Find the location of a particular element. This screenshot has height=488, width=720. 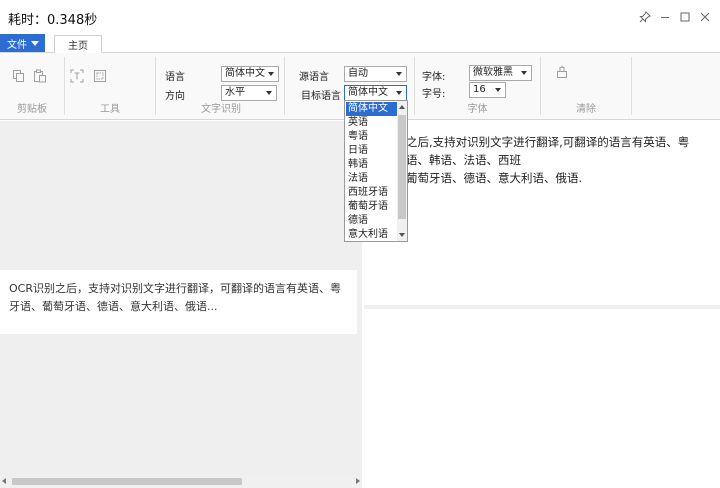

dropdown-option: 德语 is located at coordinates (372, 221).